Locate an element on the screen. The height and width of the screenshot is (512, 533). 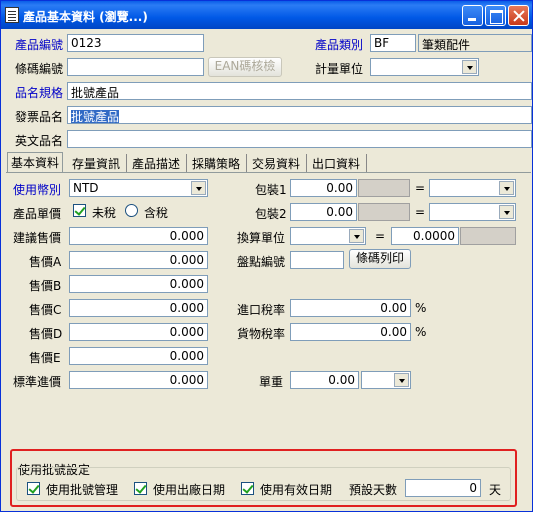
price-d-field: 0.000 is located at coordinates (138, 332).